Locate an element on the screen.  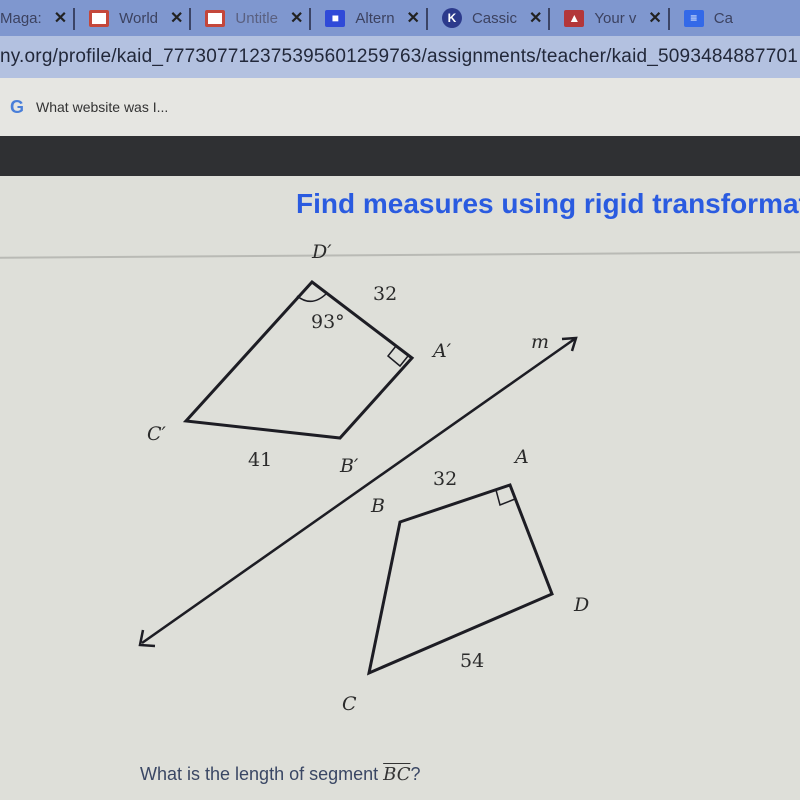
segment-label: BC is located at coordinates (397, 774).